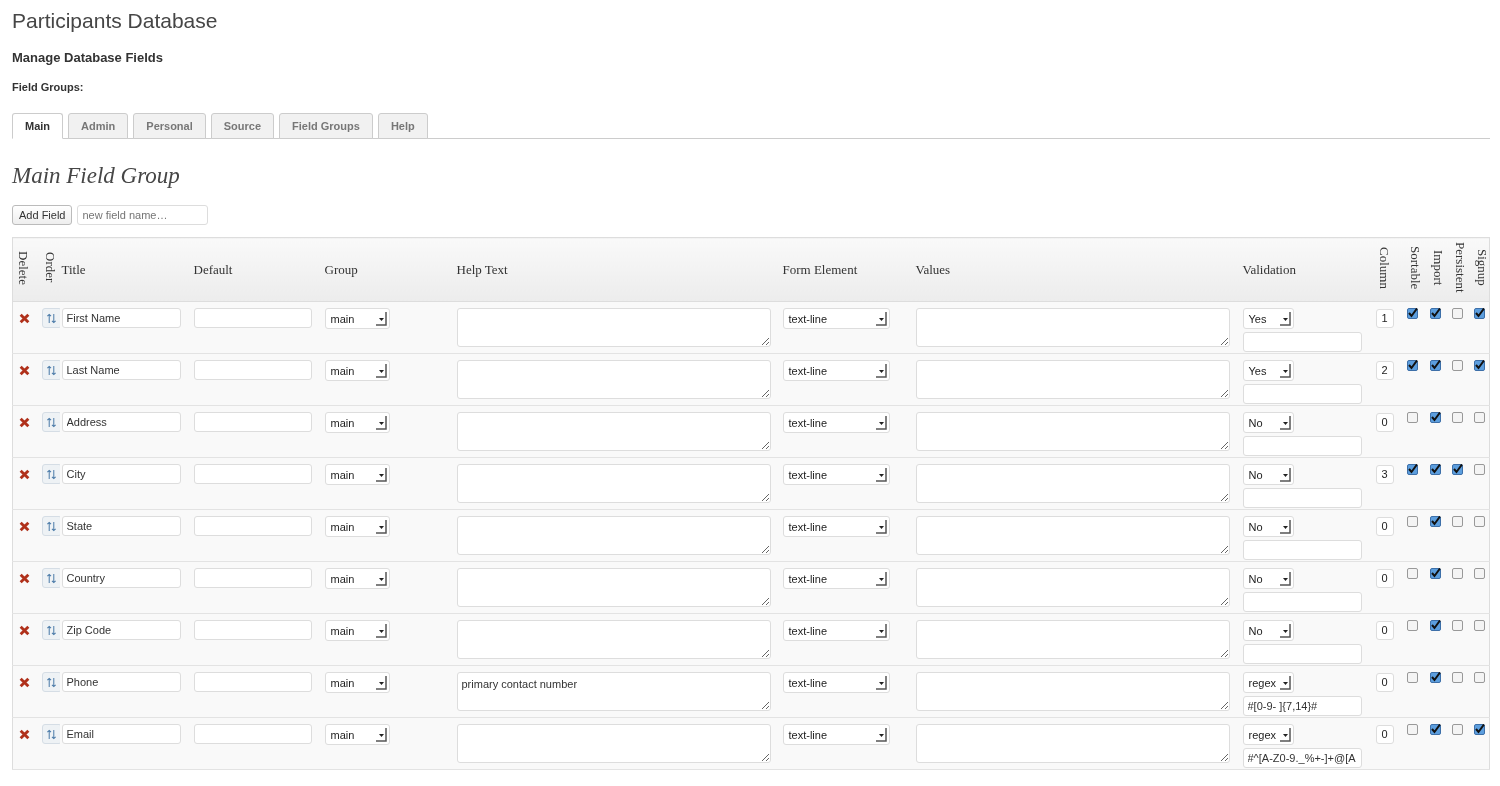  Describe the element at coordinates (121, 682) in the screenshot. I see `title-field: Phone` at that location.